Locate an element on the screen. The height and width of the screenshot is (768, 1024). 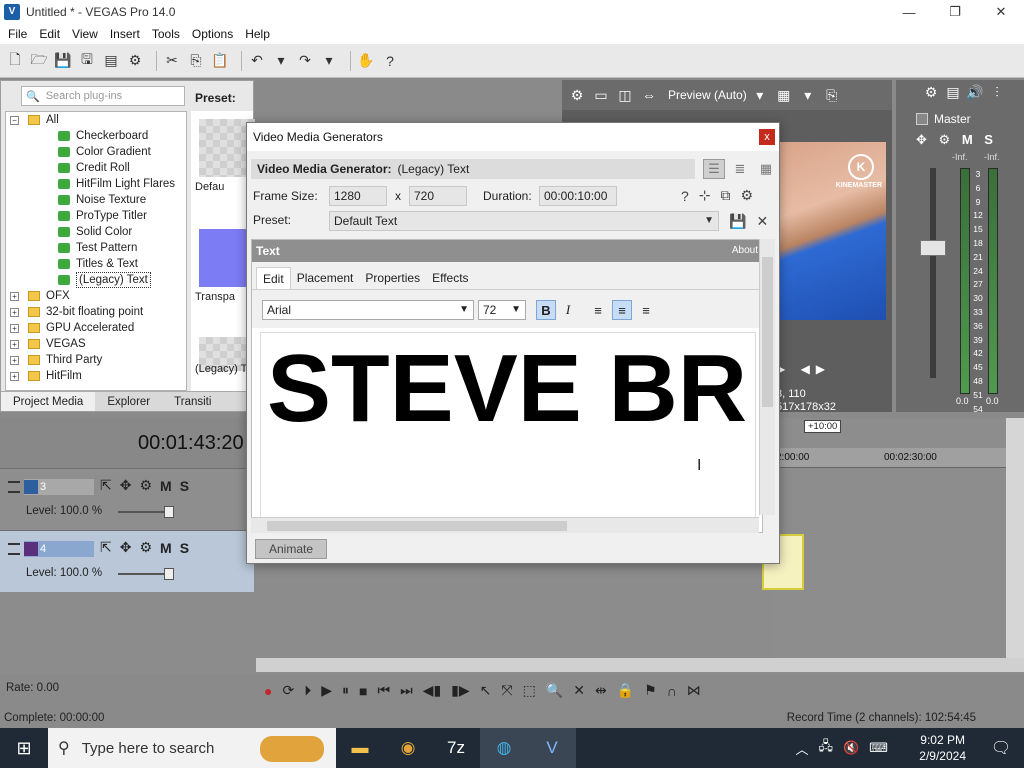
preview-settings-gear-icon: ⚙ is located at coordinates (577, 95).